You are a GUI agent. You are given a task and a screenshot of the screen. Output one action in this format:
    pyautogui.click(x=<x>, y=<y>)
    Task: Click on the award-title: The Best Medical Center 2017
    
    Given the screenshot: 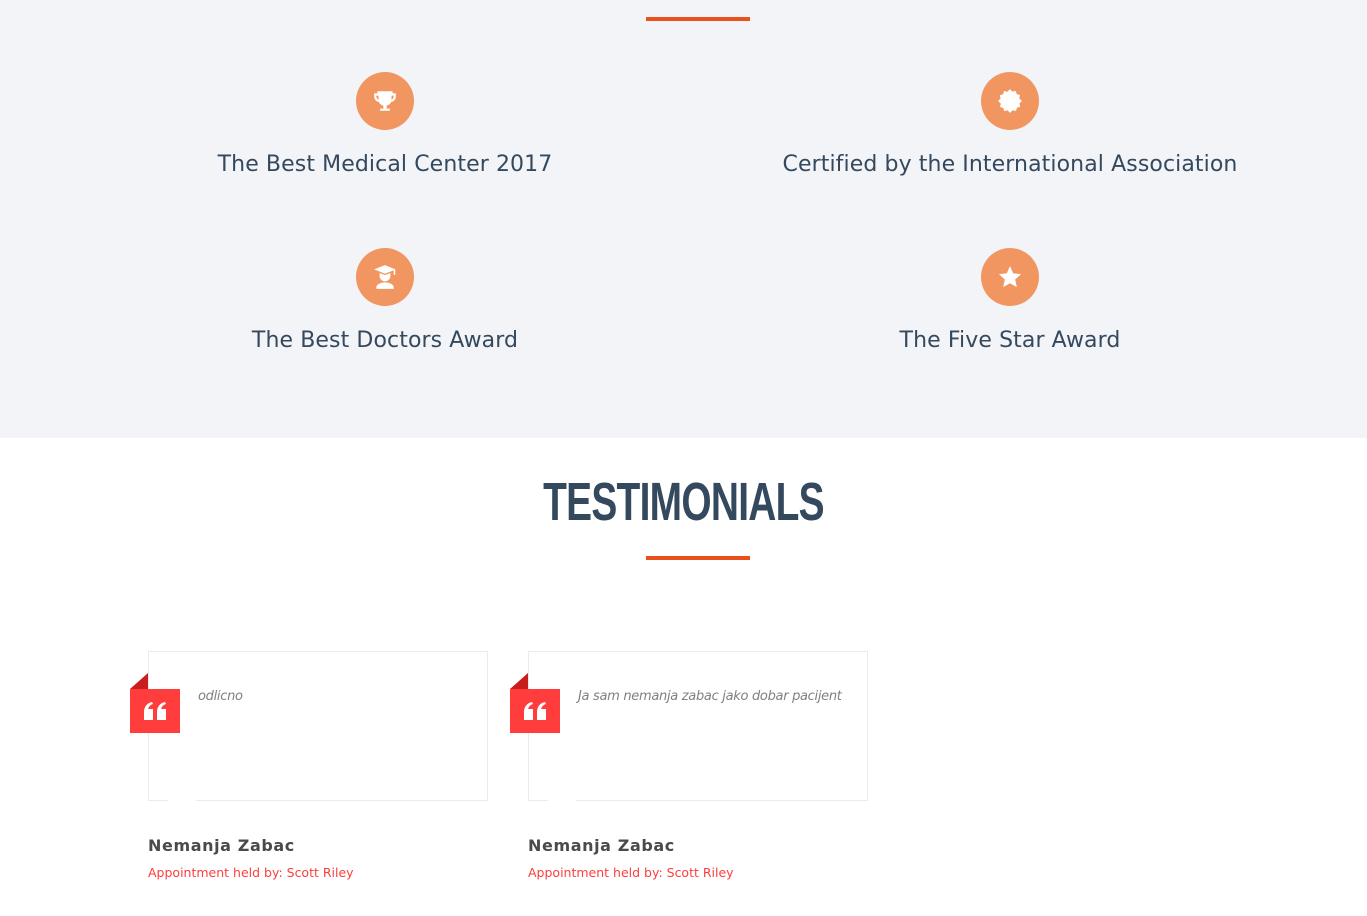 What is the action you would take?
    pyautogui.click(x=385, y=164)
    